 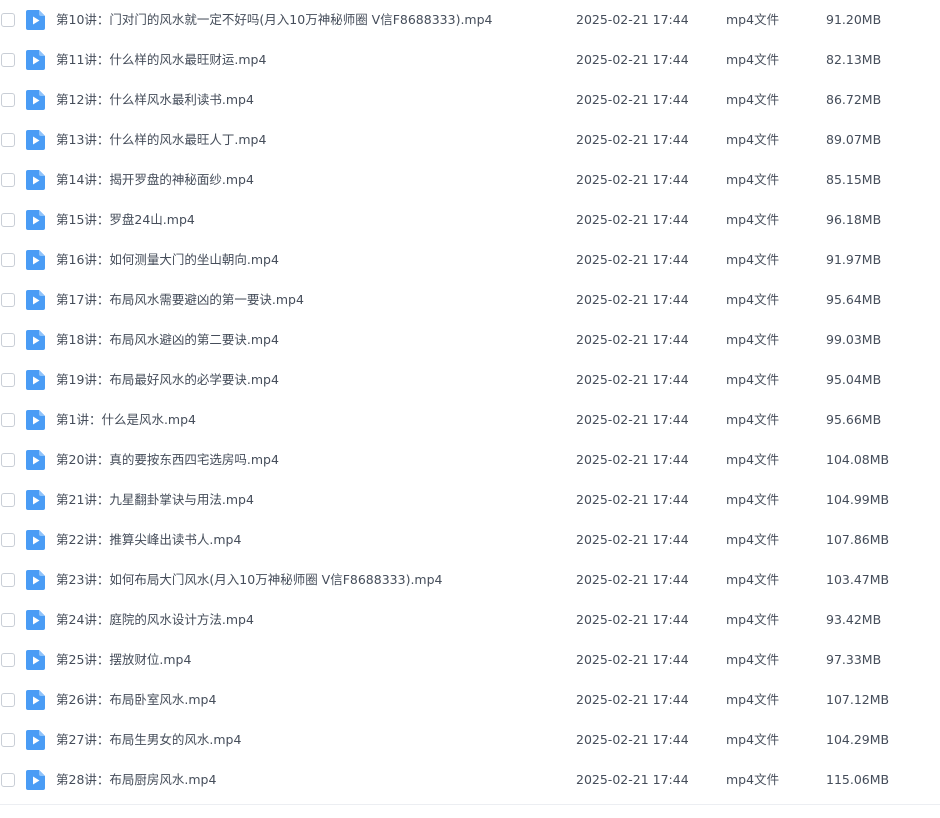 I want to click on file-name: 第1讲：什么是风水.mp4, so click(x=126, y=420).